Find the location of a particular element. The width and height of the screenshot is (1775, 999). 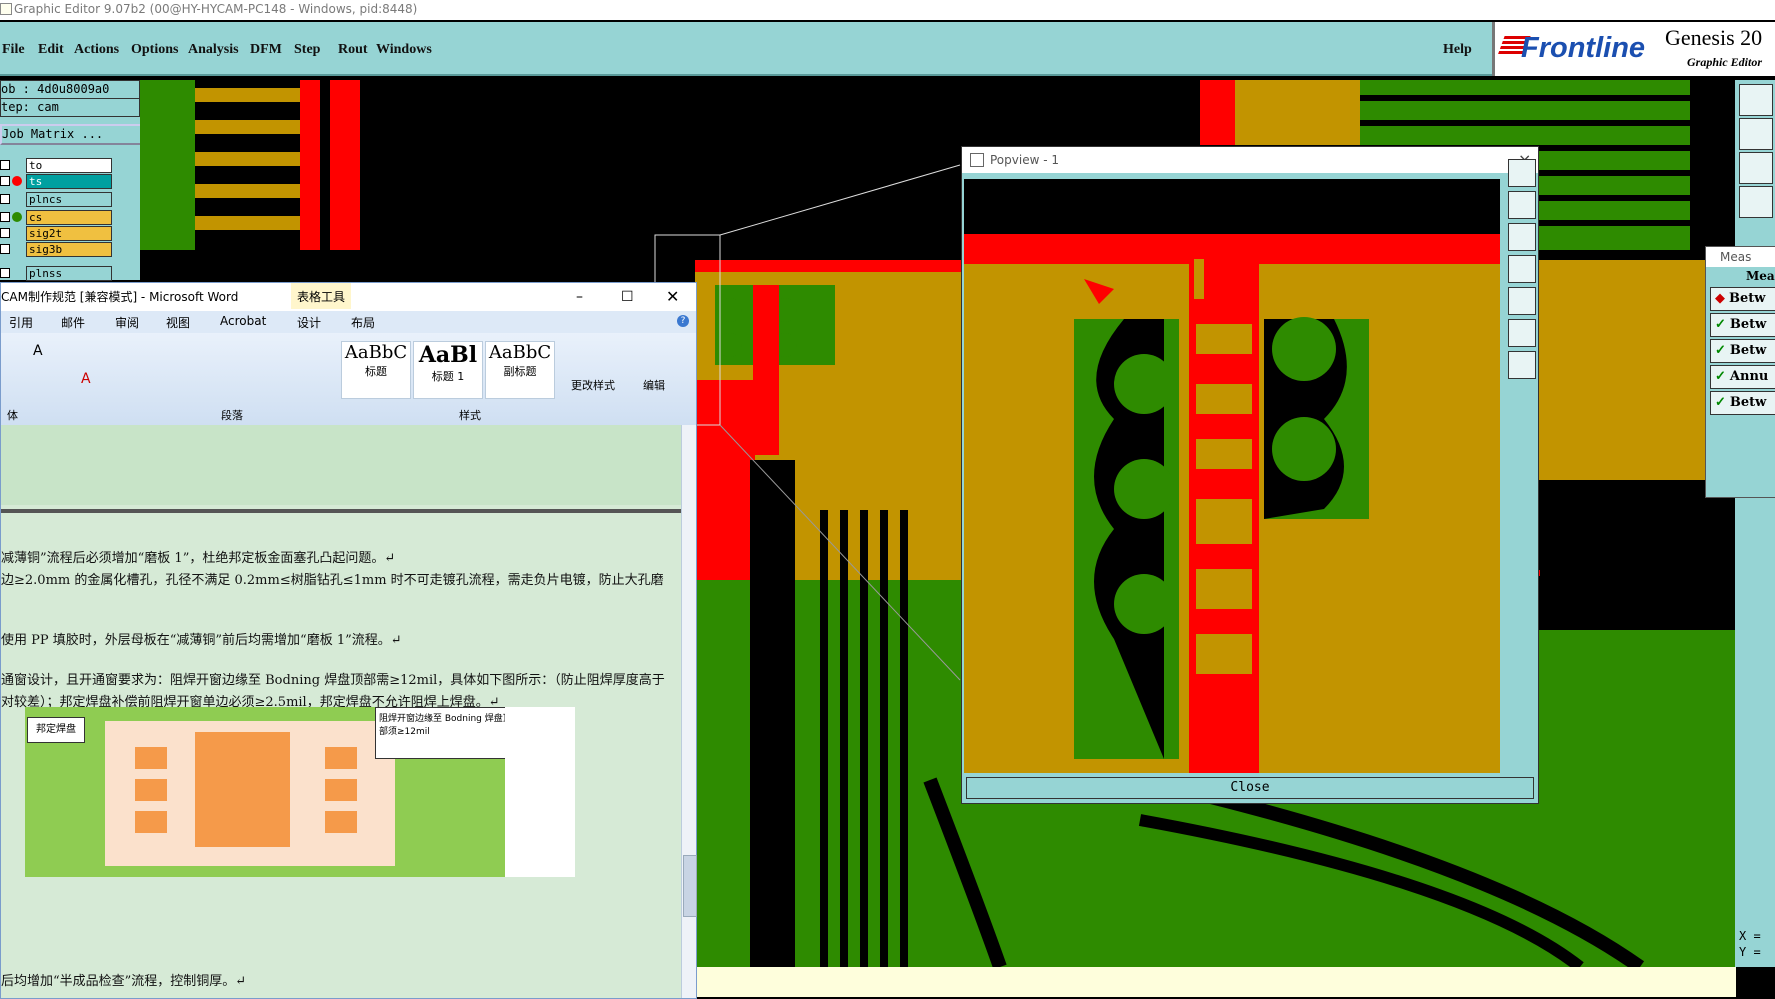

layer-row: sig2t is located at coordinates (56, 233).